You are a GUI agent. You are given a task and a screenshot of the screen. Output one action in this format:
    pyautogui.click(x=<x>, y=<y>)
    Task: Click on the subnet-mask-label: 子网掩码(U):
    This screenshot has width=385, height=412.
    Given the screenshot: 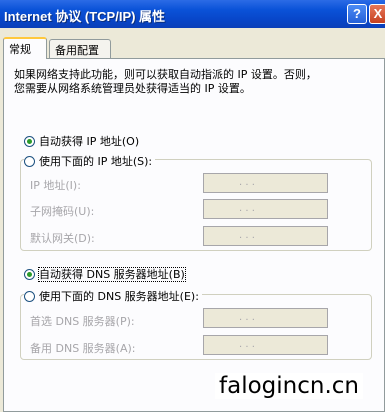 What is the action you would take?
    pyautogui.click(x=62, y=211)
    